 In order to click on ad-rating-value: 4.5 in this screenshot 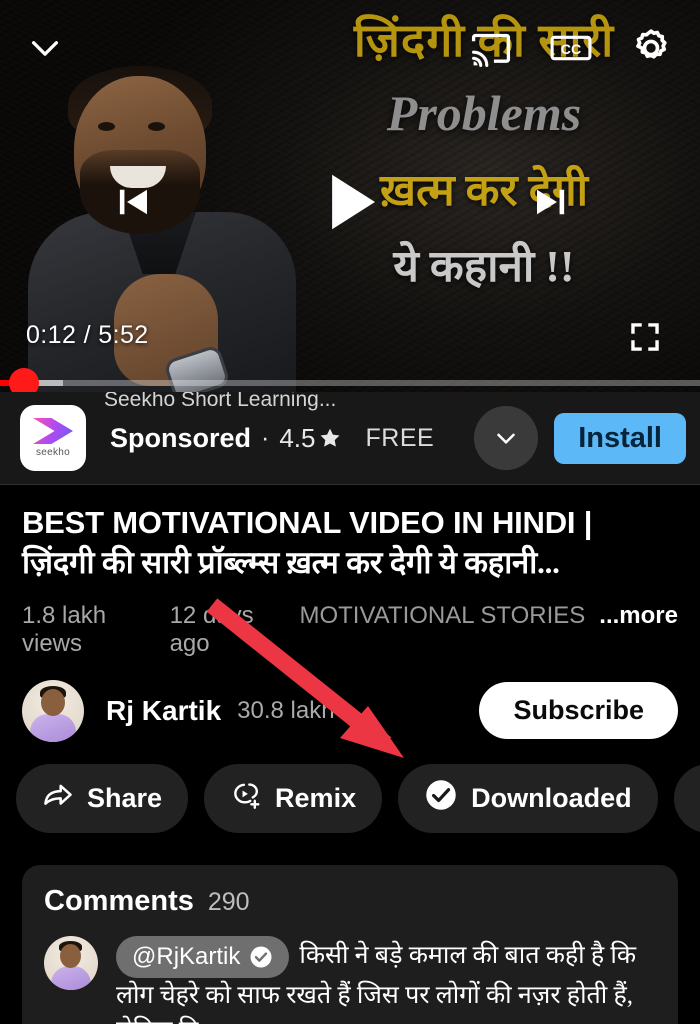, I will do `click(297, 437)`.